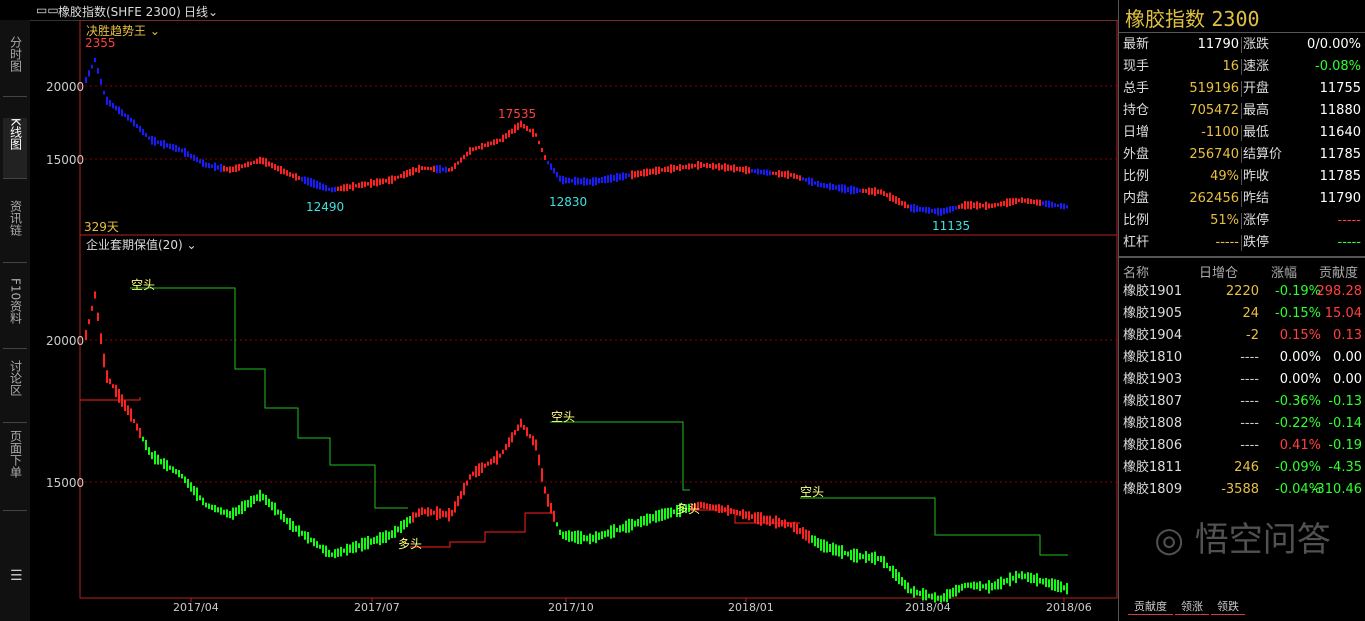 The image size is (1365, 621). I want to click on contract-row: 橡胶1901 2220 -0.19% 298.28, so click(1242, 292).